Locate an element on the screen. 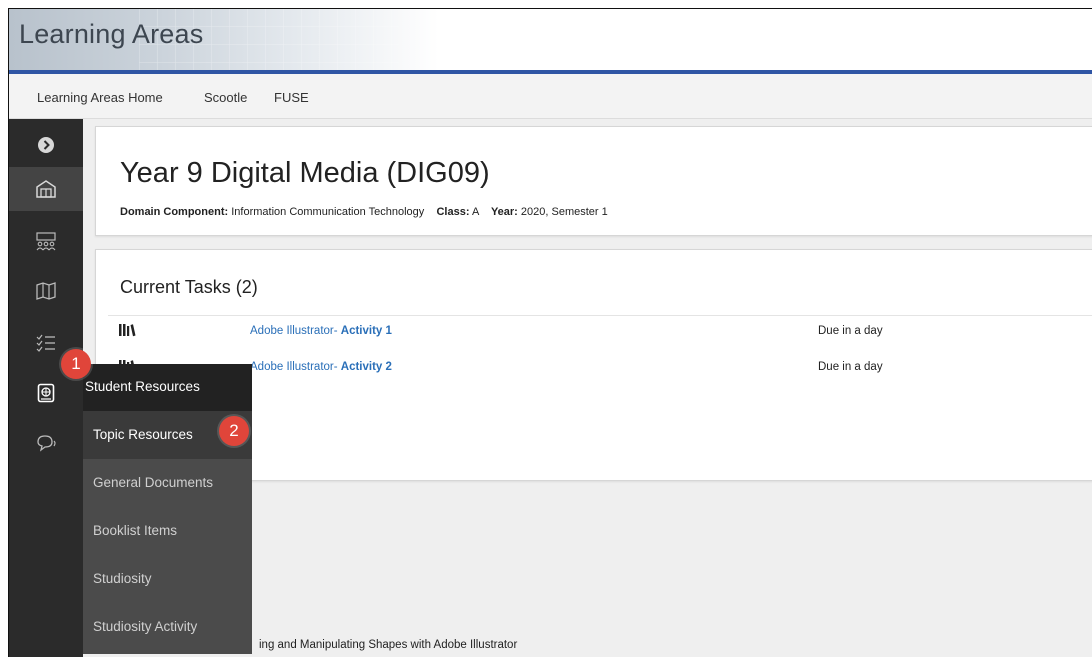 This screenshot has width=1092, height=657. year-value: 2020, Semester 1 is located at coordinates (564, 212).